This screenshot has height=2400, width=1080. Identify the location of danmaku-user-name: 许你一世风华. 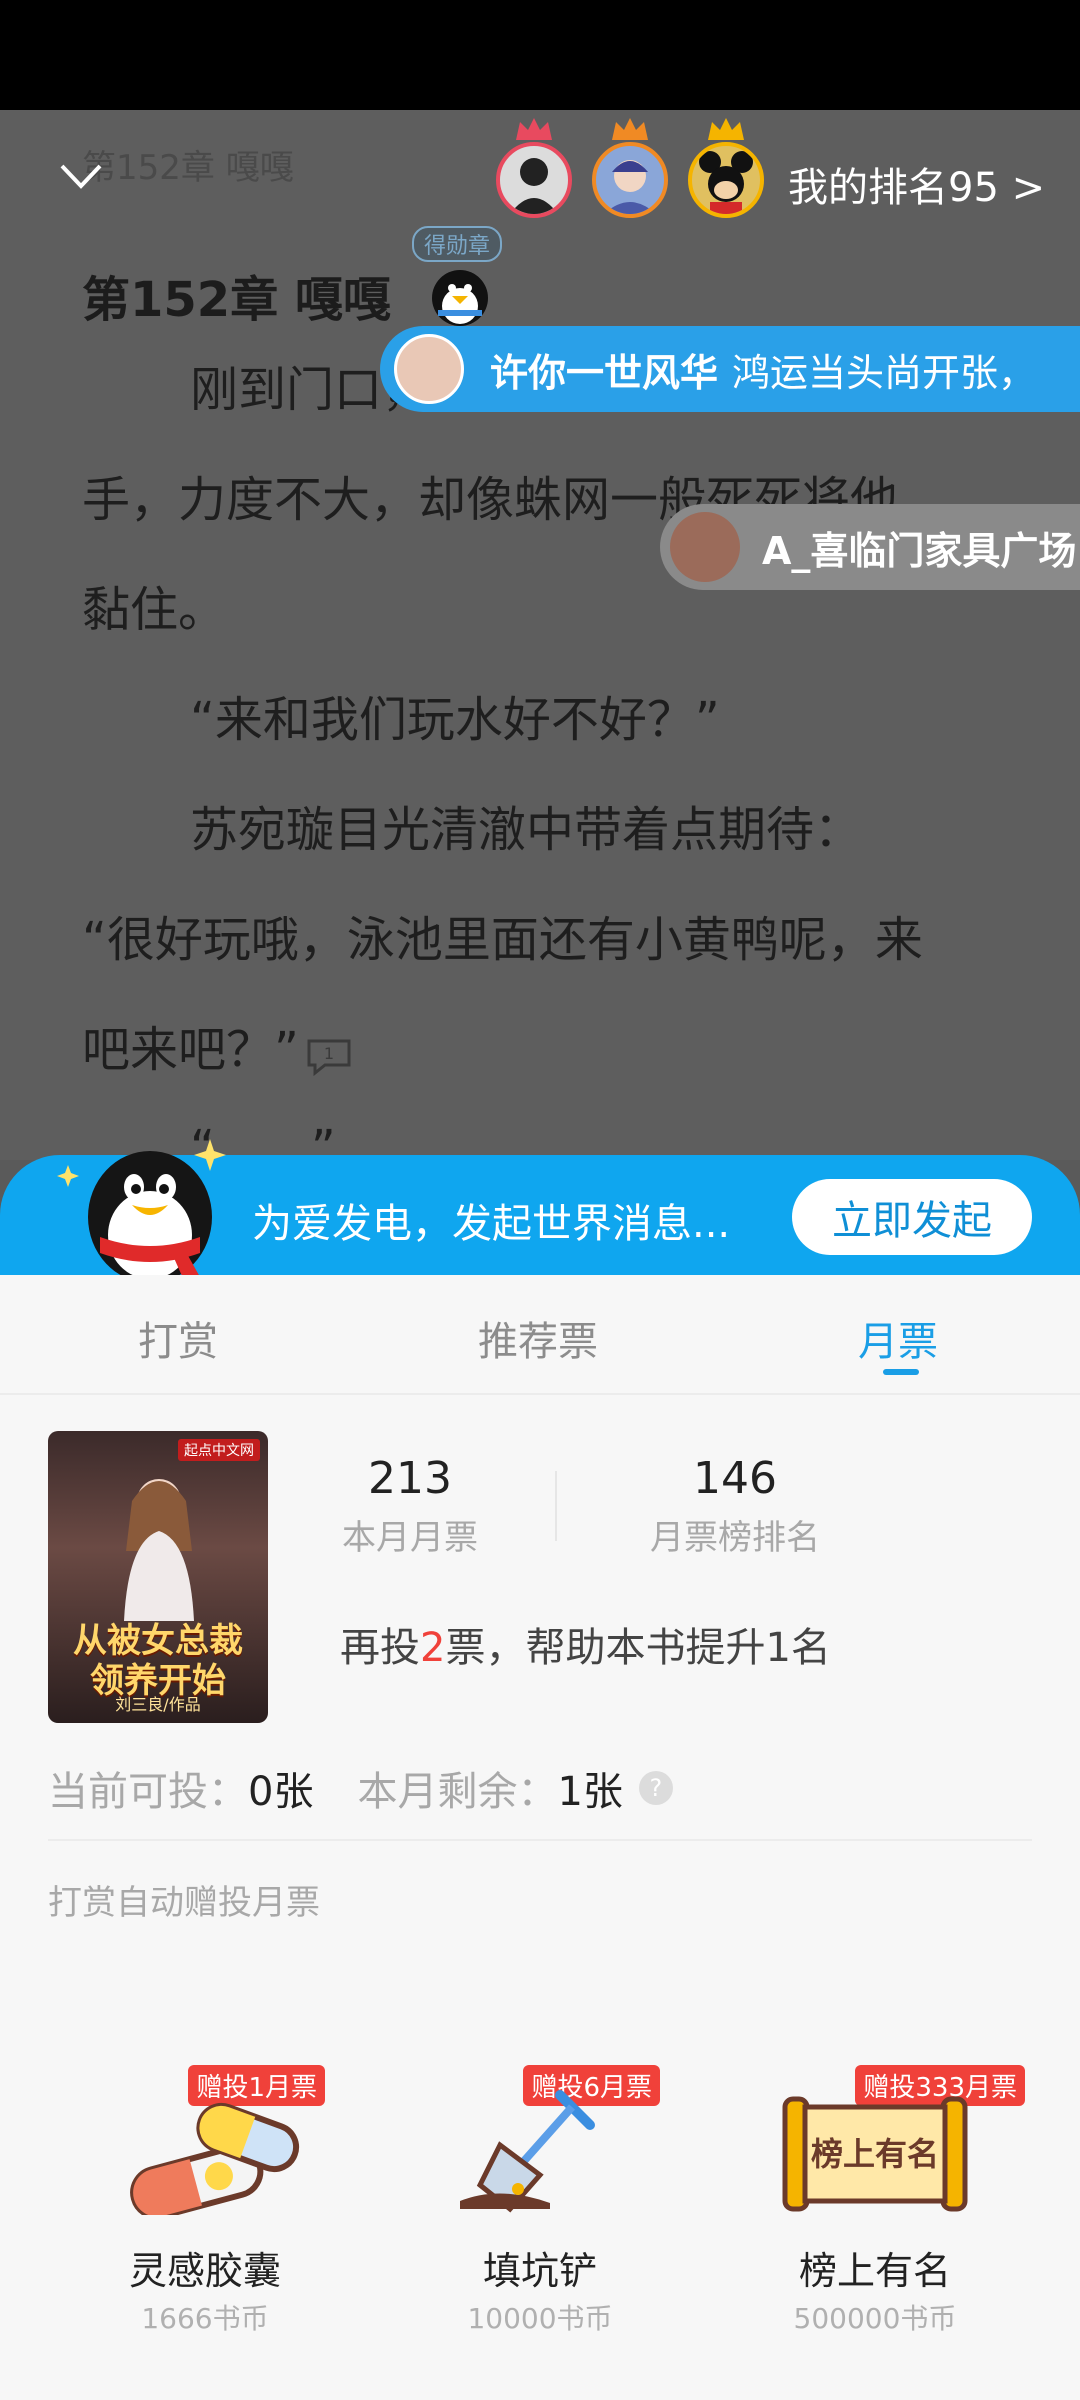
(604, 372).